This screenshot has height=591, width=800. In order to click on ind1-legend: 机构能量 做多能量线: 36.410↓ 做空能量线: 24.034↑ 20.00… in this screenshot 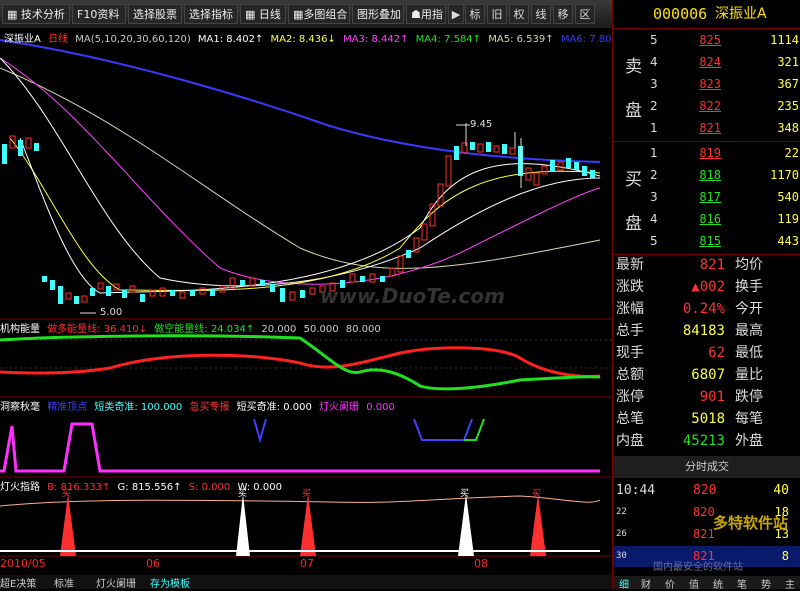, I will do `click(190, 329)`.